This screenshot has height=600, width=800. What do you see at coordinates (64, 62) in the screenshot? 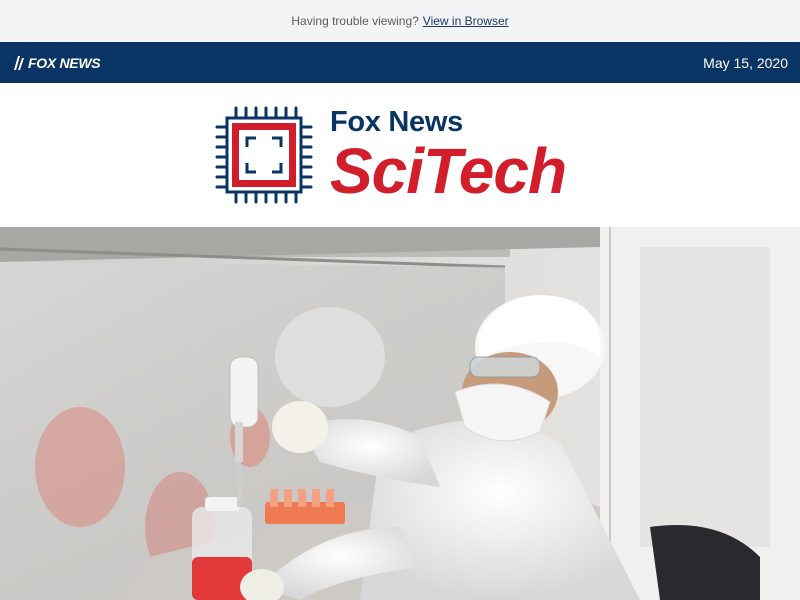
I see `brand-text: FOX NEWS` at bounding box center [64, 62].